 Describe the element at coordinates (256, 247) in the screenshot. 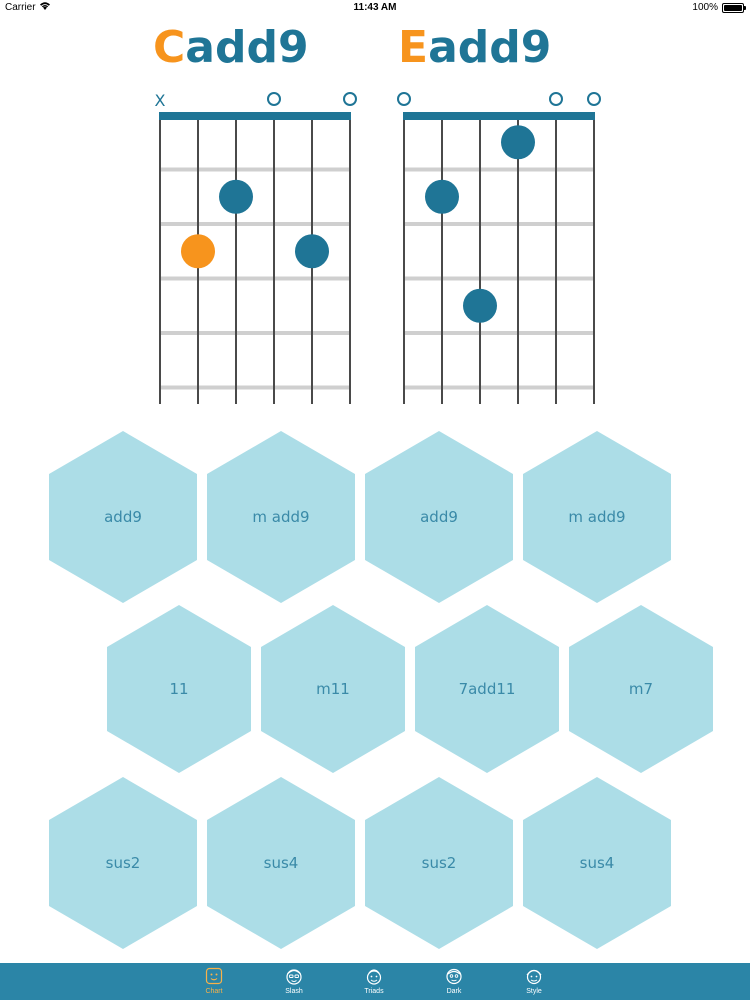

I see `chord-diagram-cadd9: X` at that location.